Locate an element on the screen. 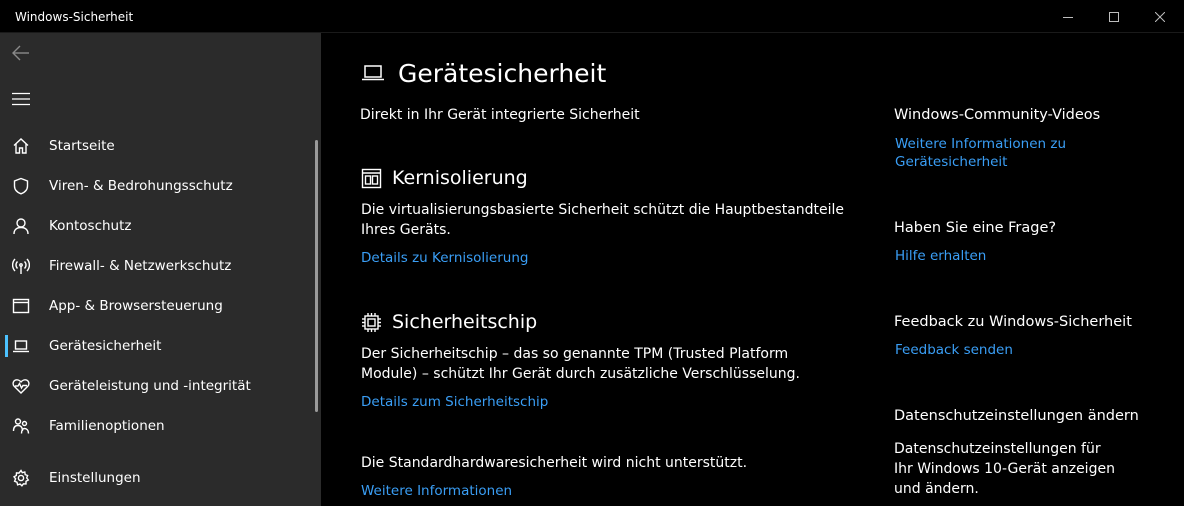  sidebar-item-app-browsersteuerung: App- & Browsersteuerung is located at coordinates (157, 306).